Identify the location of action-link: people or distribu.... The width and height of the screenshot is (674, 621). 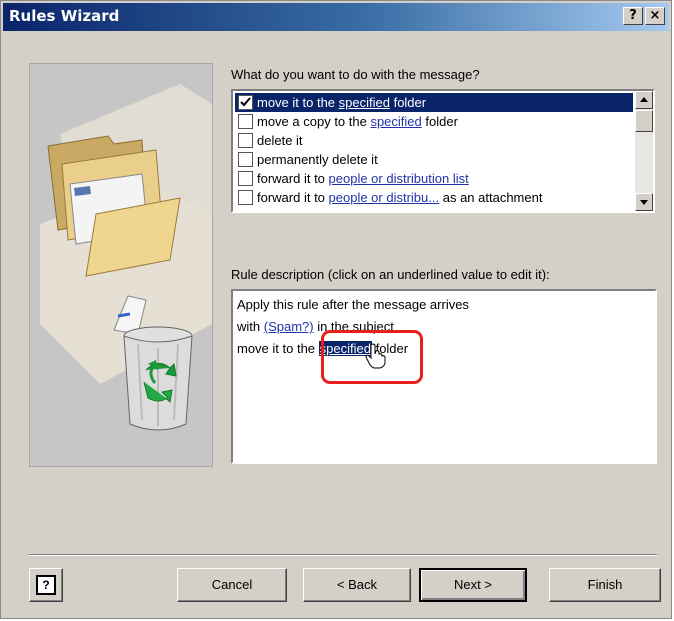
(384, 197).